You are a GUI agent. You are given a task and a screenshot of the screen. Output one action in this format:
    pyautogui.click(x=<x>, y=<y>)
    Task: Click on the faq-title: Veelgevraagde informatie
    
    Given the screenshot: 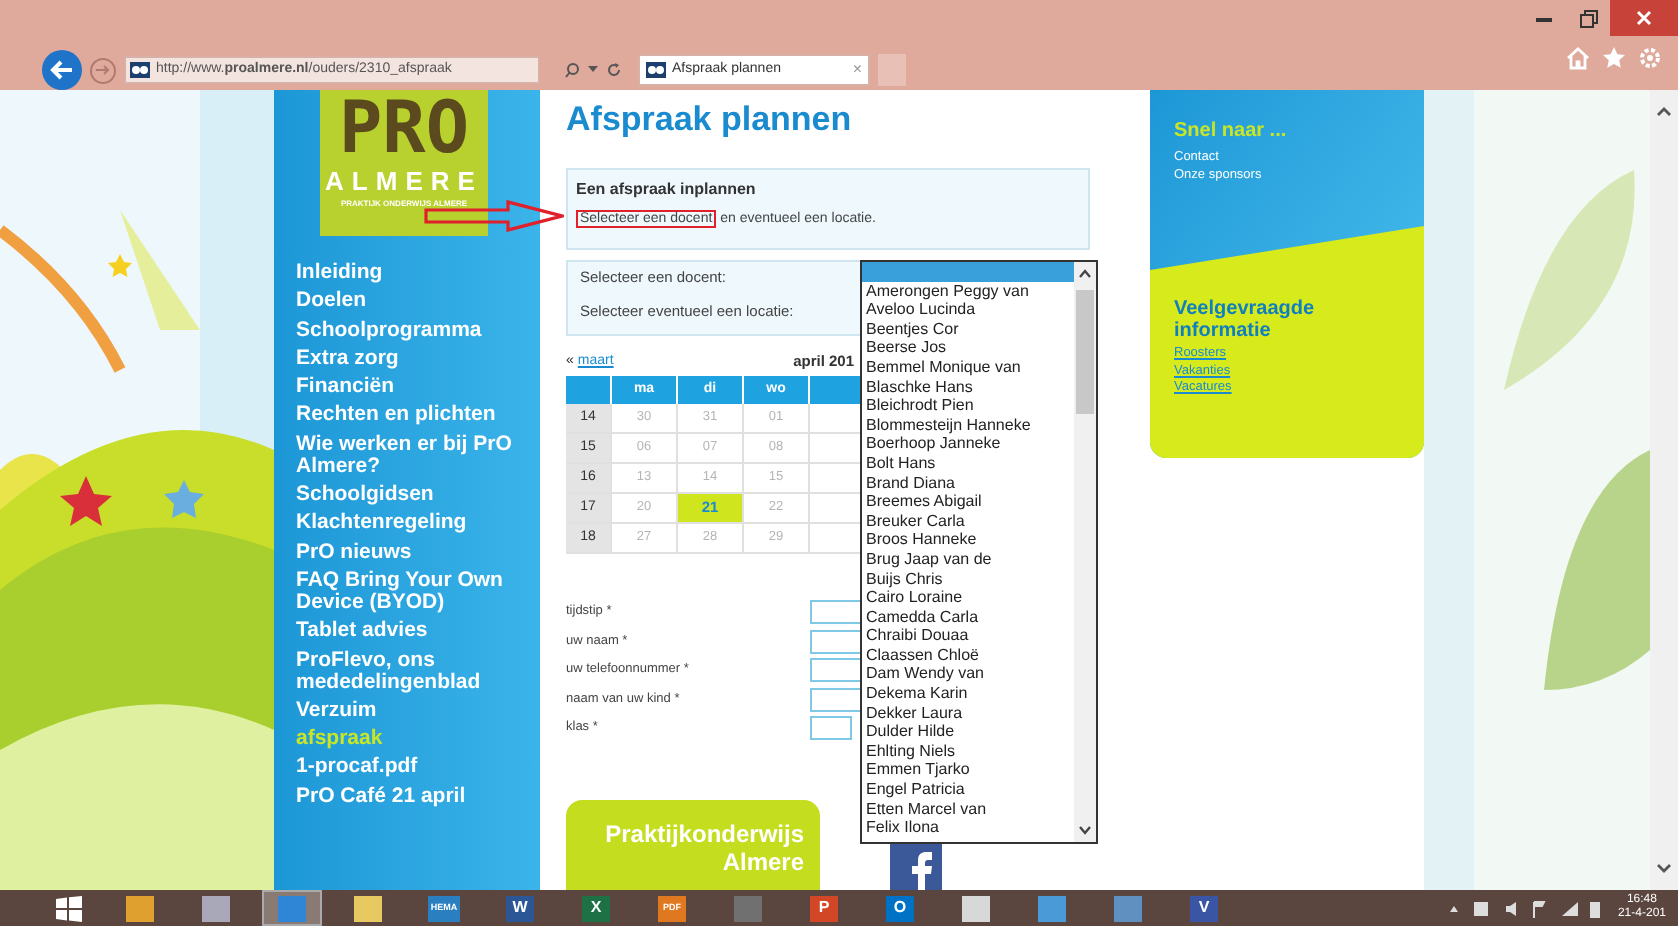 What is the action you would take?
    pyautogui.click(x=1245, y=320)
    